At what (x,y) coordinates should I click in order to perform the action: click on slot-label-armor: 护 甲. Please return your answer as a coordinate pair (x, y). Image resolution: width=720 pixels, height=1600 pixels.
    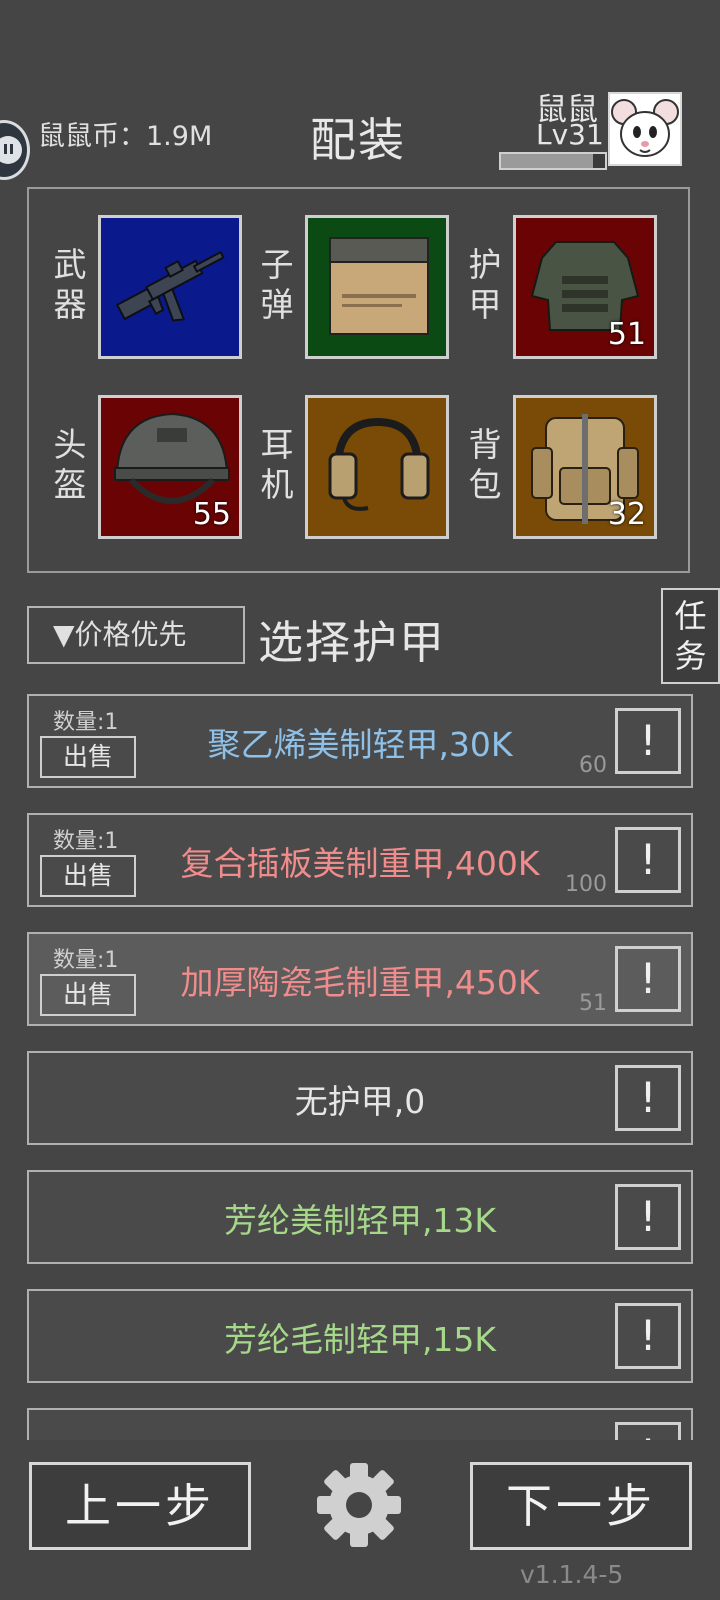
    Looking at the image, I should click on (485, 285).